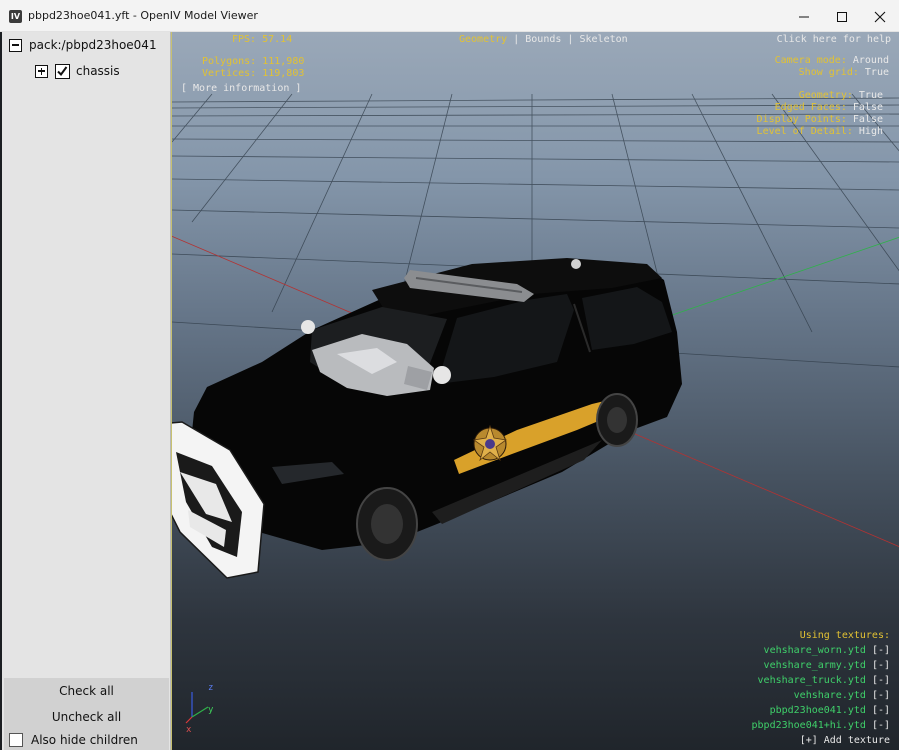 The height and width of the screenshot is (750, 899). What do you see at coordinates (41, 71) in the screenshot?
I see `expand-icon` at bounding box center [41, 71].